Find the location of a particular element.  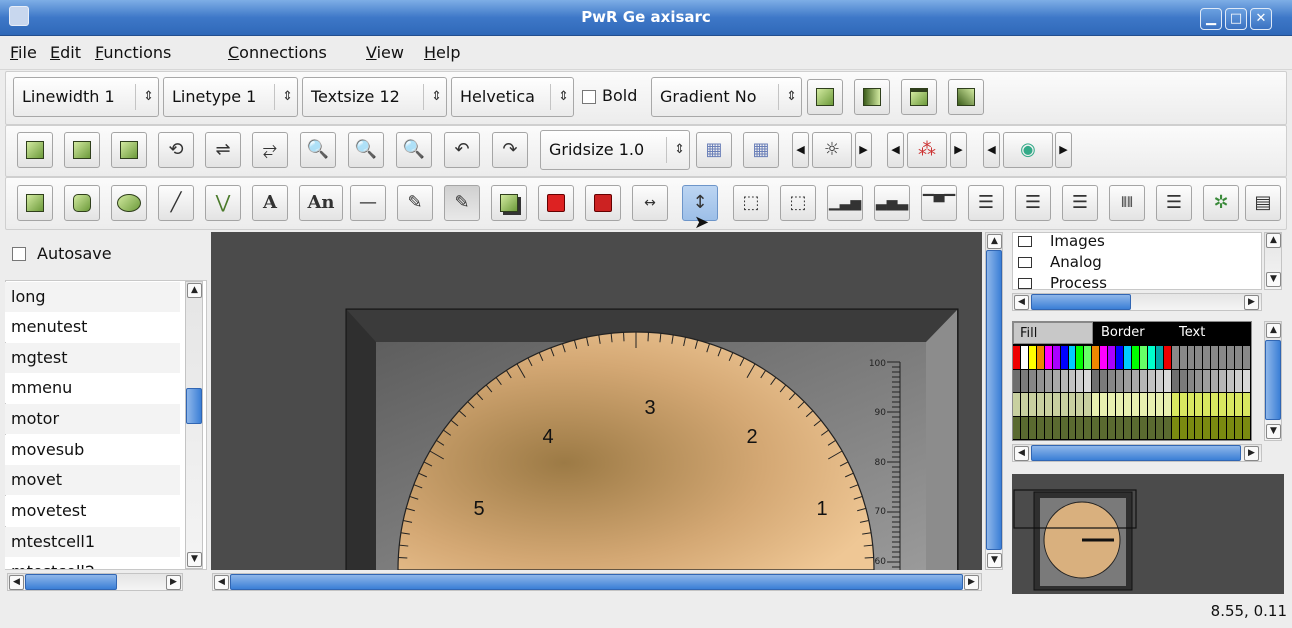

menu-edit: Edit is located at coordinates (65, 53).